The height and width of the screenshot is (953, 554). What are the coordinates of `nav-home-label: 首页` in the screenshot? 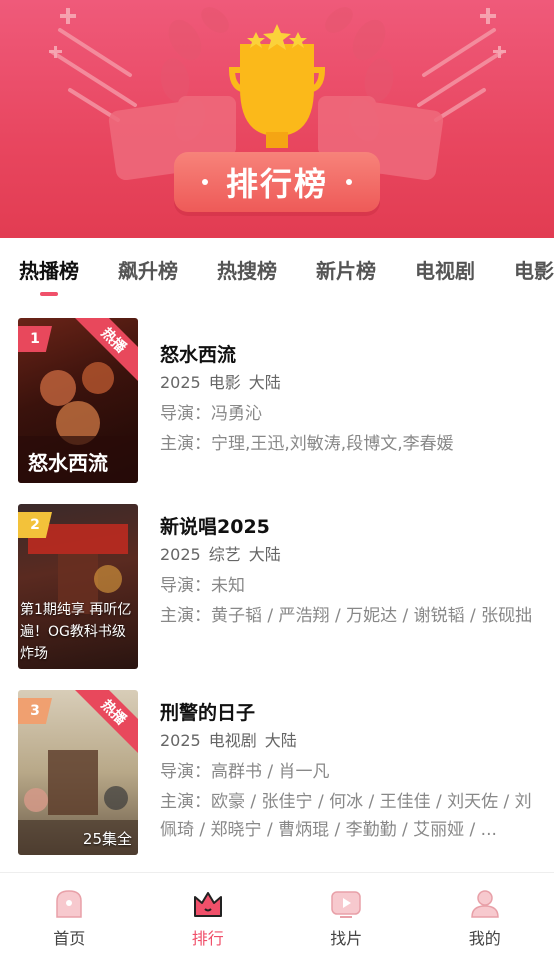 It's located at (69, 938).